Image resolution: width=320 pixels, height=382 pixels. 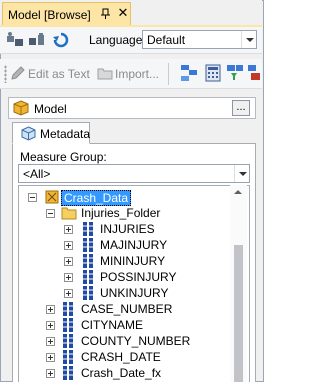 What do you see at coordinates (121, 357) in the screenshot?
I see `tree-node-label: CRASH_DATE` at bounding box center [121, 357].